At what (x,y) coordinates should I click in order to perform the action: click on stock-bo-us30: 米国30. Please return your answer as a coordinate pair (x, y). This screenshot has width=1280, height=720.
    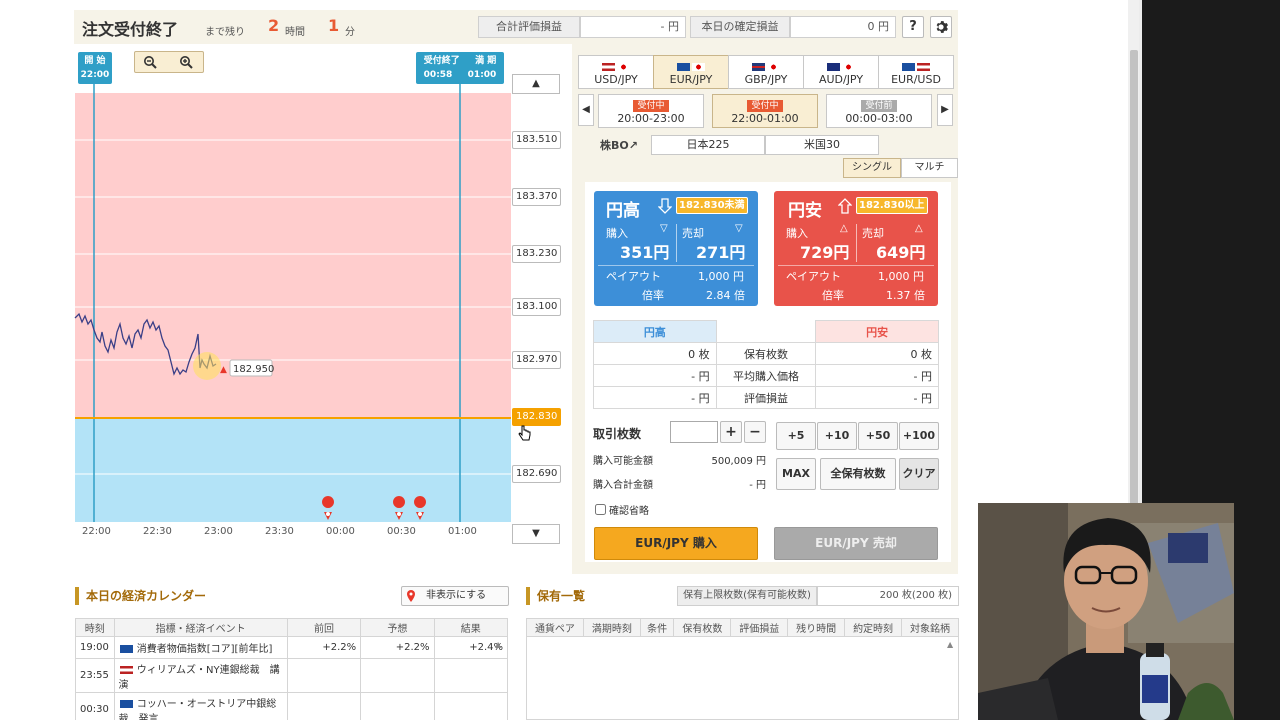
    Looking at the image, I should click on (822, 145).